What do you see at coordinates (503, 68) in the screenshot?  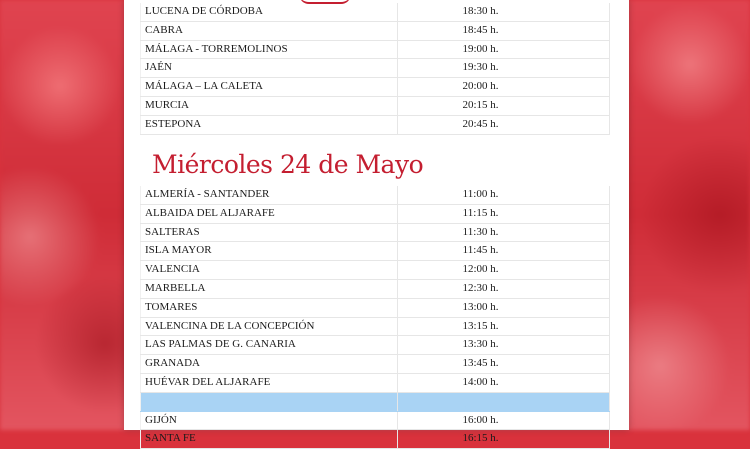 I see `time-cell: 19:30 h.` at bounding box center [503, 68].